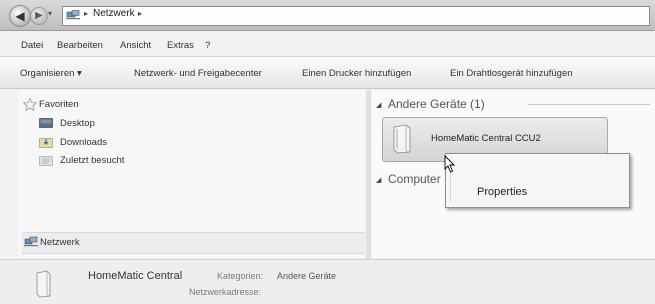  Describe the element at coordinates (225, 292) in the screenshot. I see `details-address-key: Netzwerkadresse:` at that location.